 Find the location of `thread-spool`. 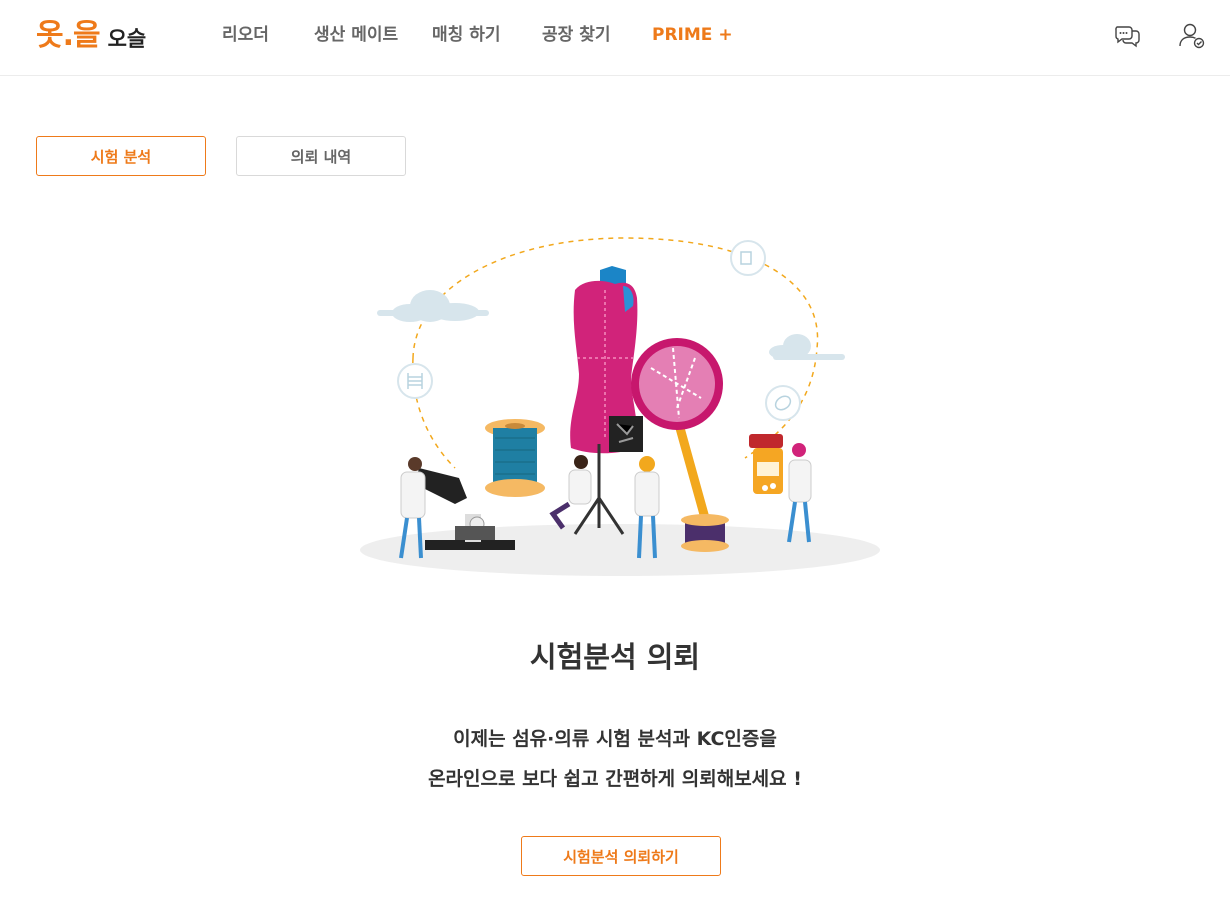

thread-spool is located at coordinates (515, 458).